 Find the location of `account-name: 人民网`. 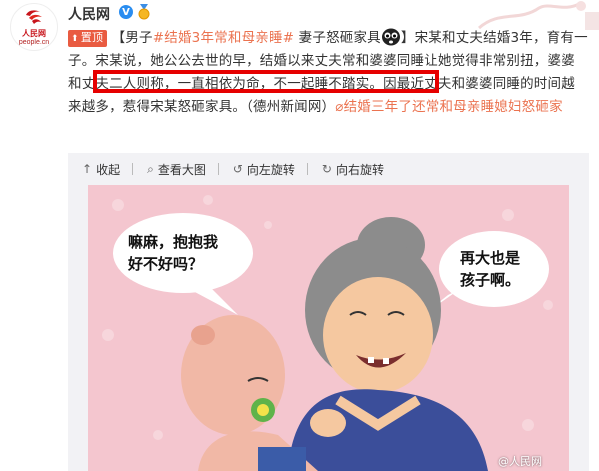

account-name: 人民网 is located at coordinates (89, 14).